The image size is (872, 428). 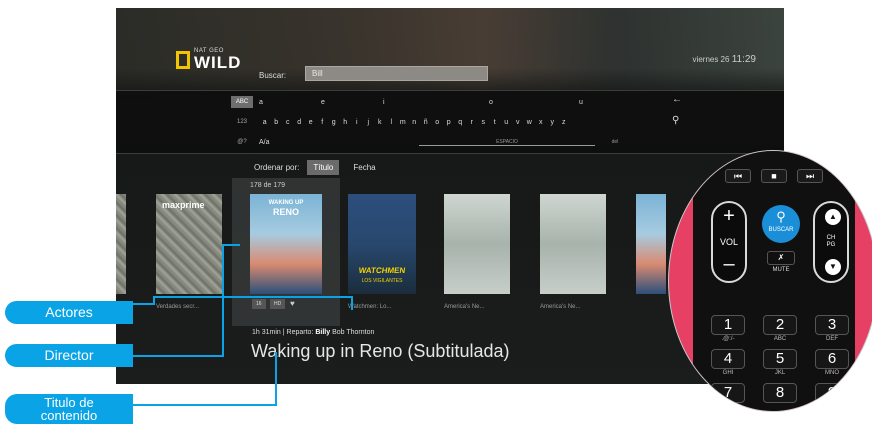 What do you see at coordinates (380, 122) in the screenshot?
I see `keyboard-key: k` at bounding box center [380, 122].